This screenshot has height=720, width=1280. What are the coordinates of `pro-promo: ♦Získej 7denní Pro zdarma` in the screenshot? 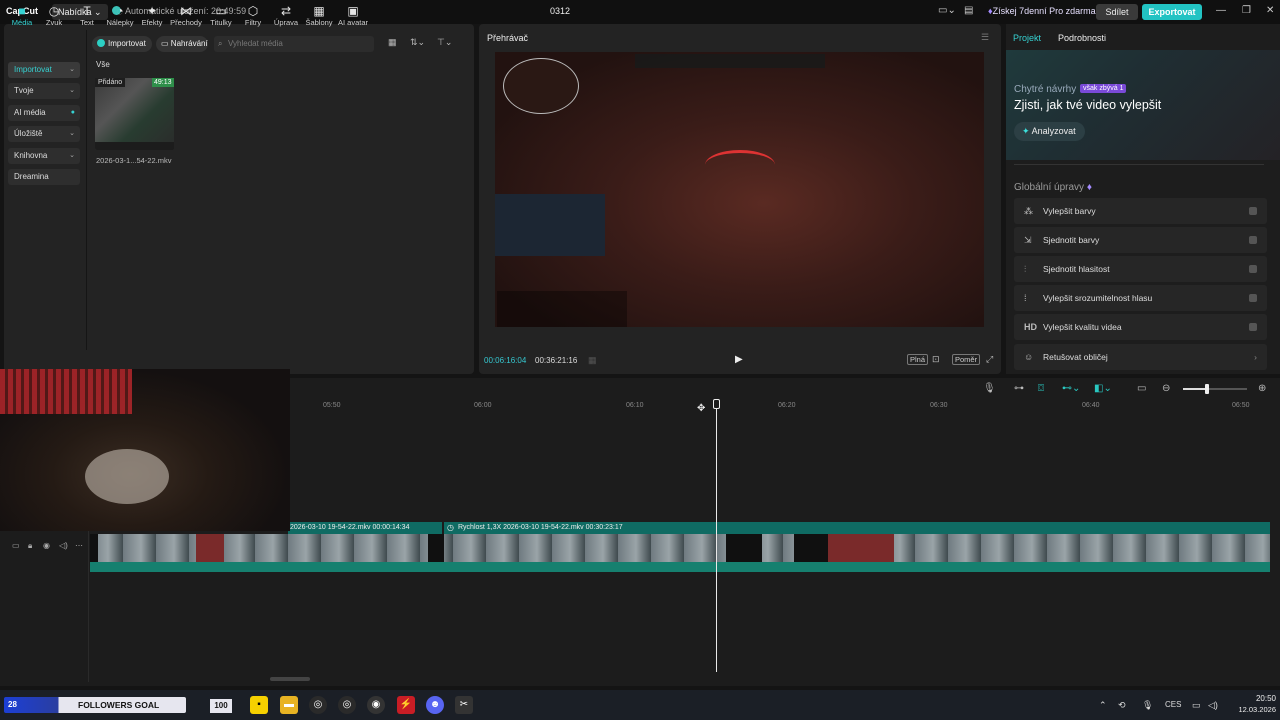 It's located at (1042, 11).